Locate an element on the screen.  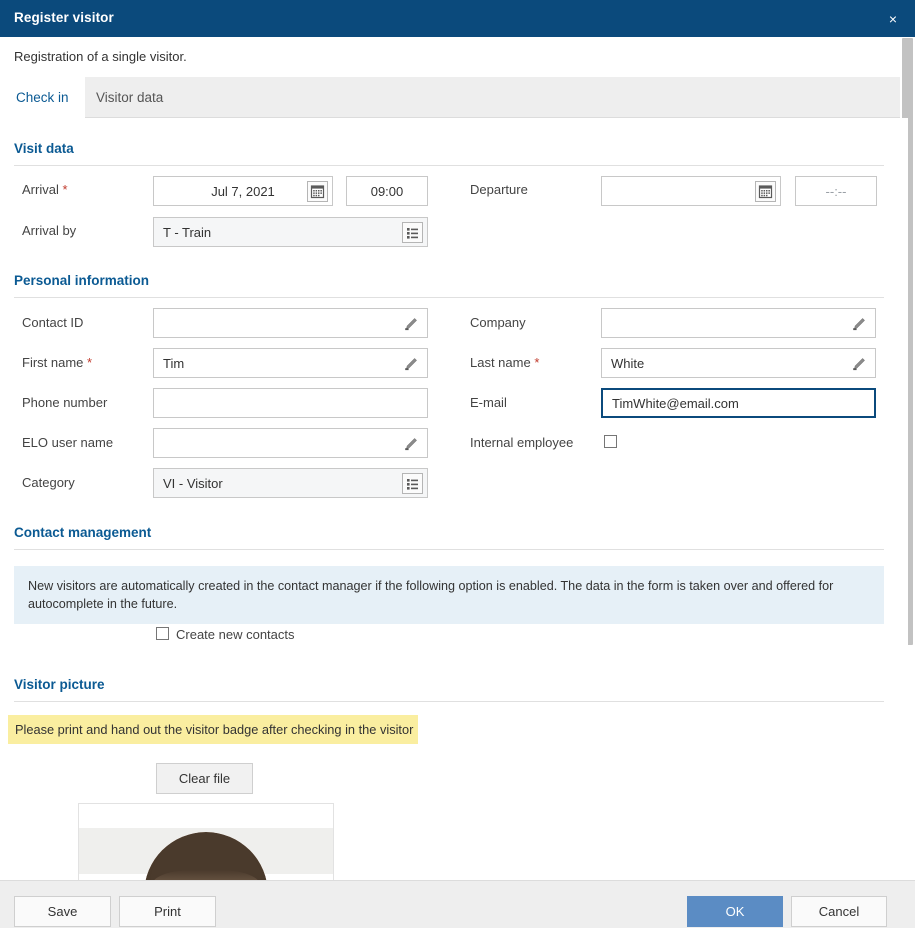
label-category: Category is located at coordinates (48, 482).